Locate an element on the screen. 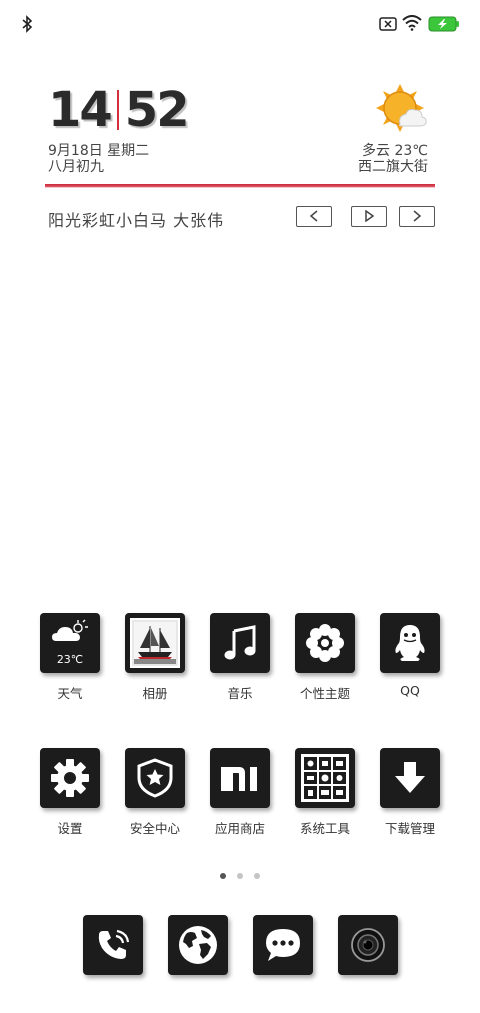  app-label: 设置 is located at coordinates (70, 828).